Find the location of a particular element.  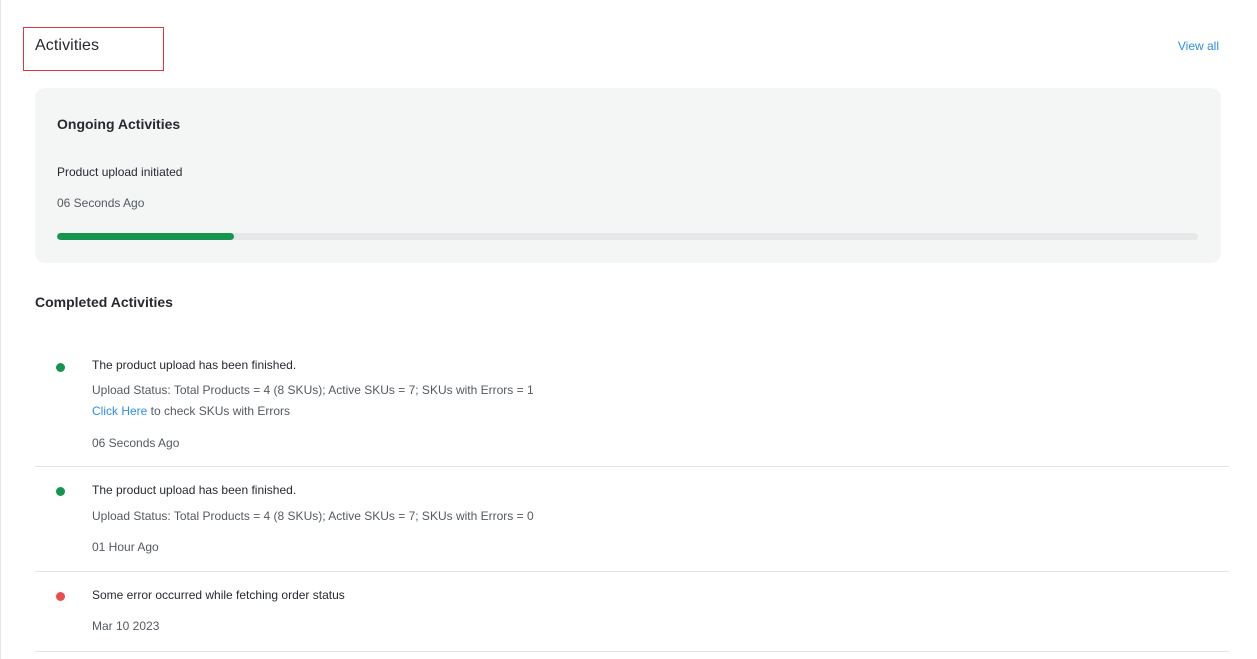

activity-link-line: Click Here to check SKUs with Errors is located at coordinates (191, 411).